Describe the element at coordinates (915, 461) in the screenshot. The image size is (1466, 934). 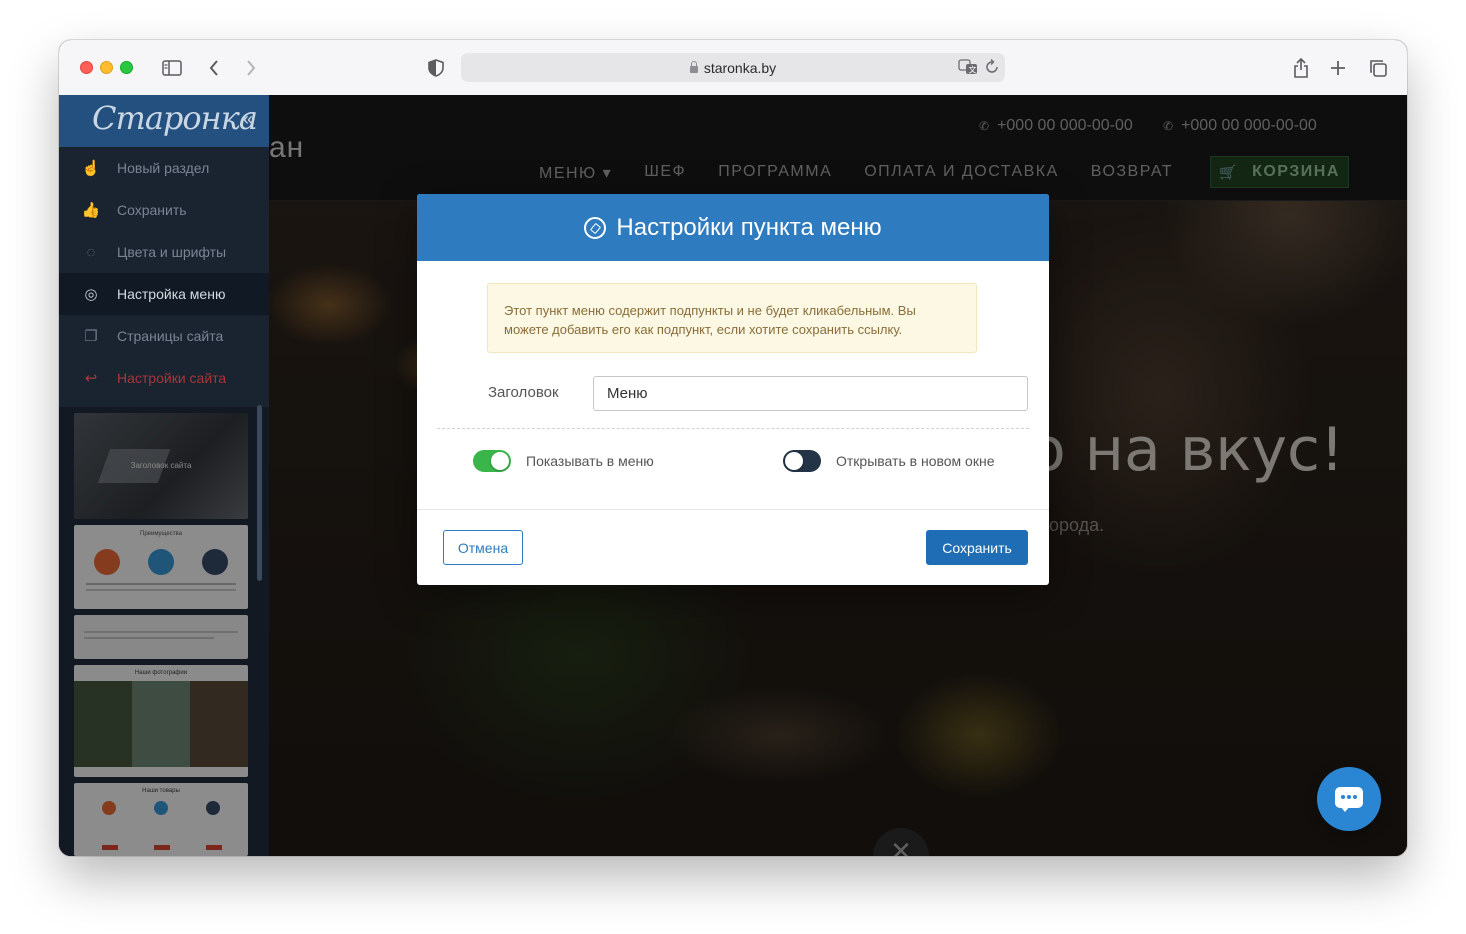
I see `open-new-window-label: Открывать в новом окне` at that location.